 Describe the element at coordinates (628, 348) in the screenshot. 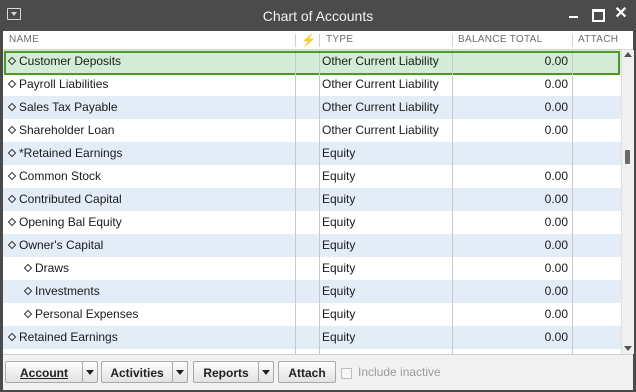

I see `scroll-down-icon` at that location.